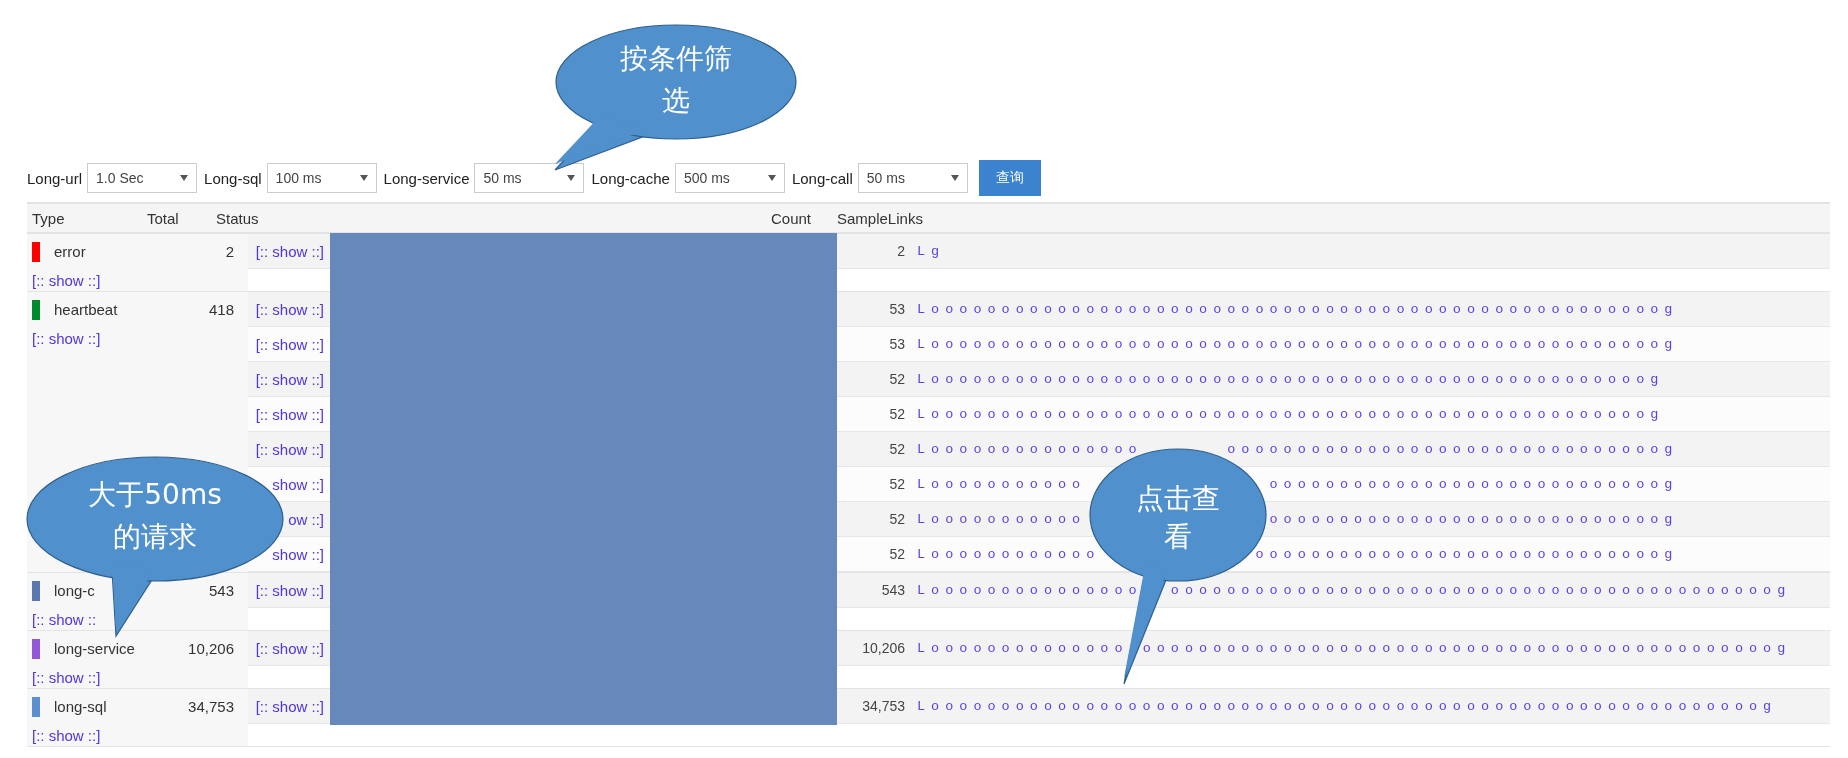  Describe the element at coordinates (1009, 554) in the screenshot. I see `sample-link: Loooooooooooo` at that location.